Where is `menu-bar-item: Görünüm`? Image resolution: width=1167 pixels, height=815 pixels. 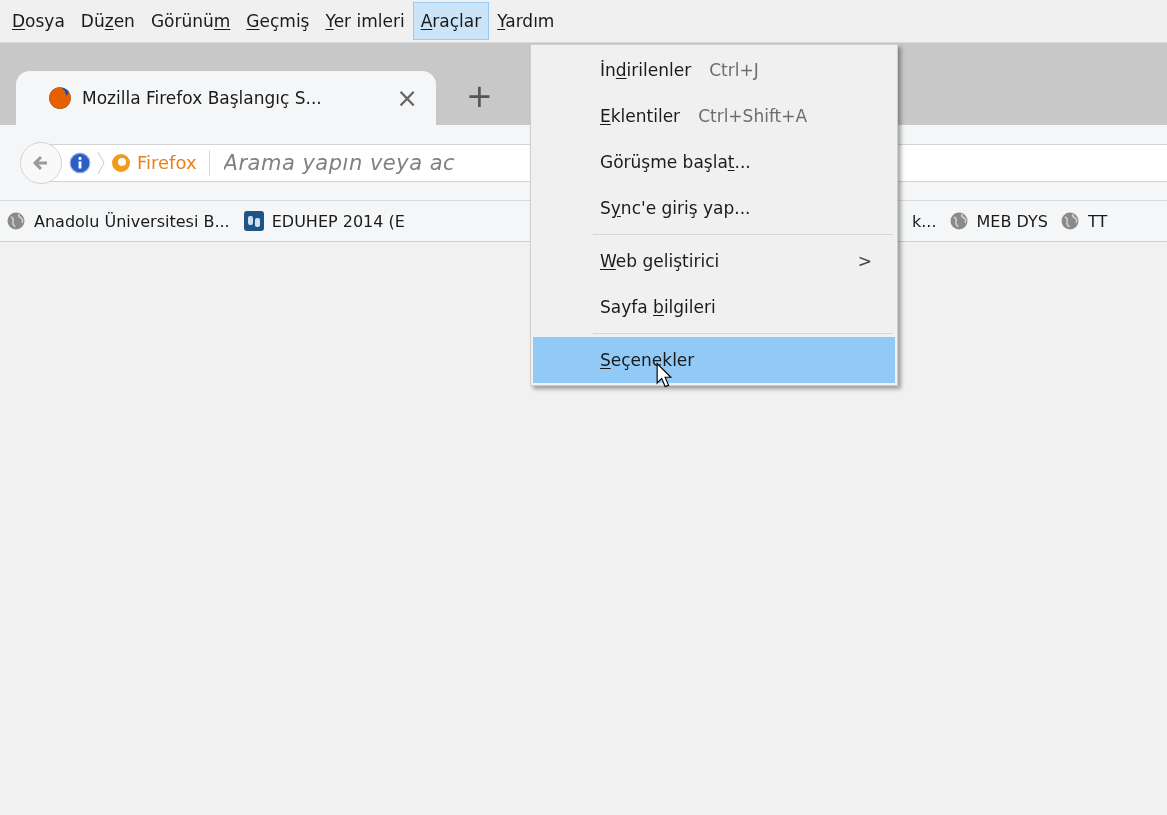 menu-bar-item: Görünüm is located at coordinates (190, 21).